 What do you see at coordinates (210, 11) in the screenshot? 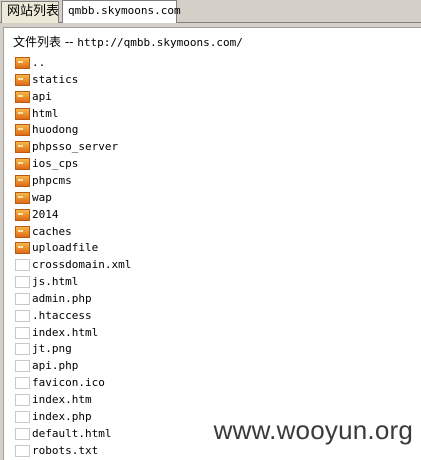
I see `tab-bar: 网站列表 qmbb.skymoons.com` at bounding box center [210, 11].